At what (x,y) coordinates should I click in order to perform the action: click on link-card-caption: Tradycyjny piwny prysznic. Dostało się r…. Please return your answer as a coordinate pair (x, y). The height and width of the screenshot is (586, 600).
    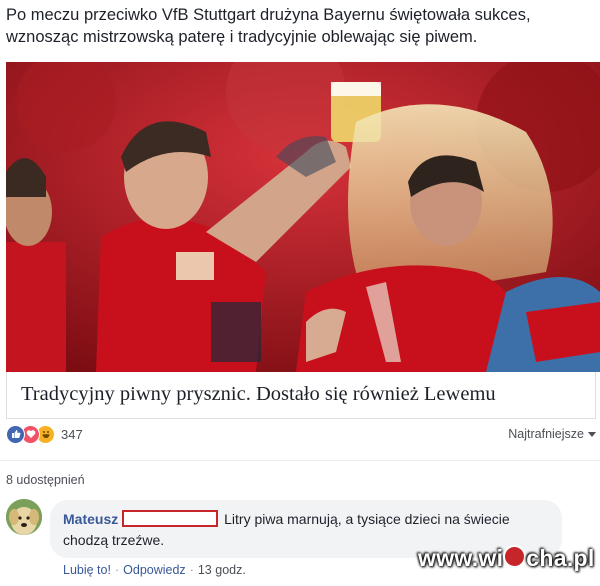
    Looking at the image, I should click on (258, 394).